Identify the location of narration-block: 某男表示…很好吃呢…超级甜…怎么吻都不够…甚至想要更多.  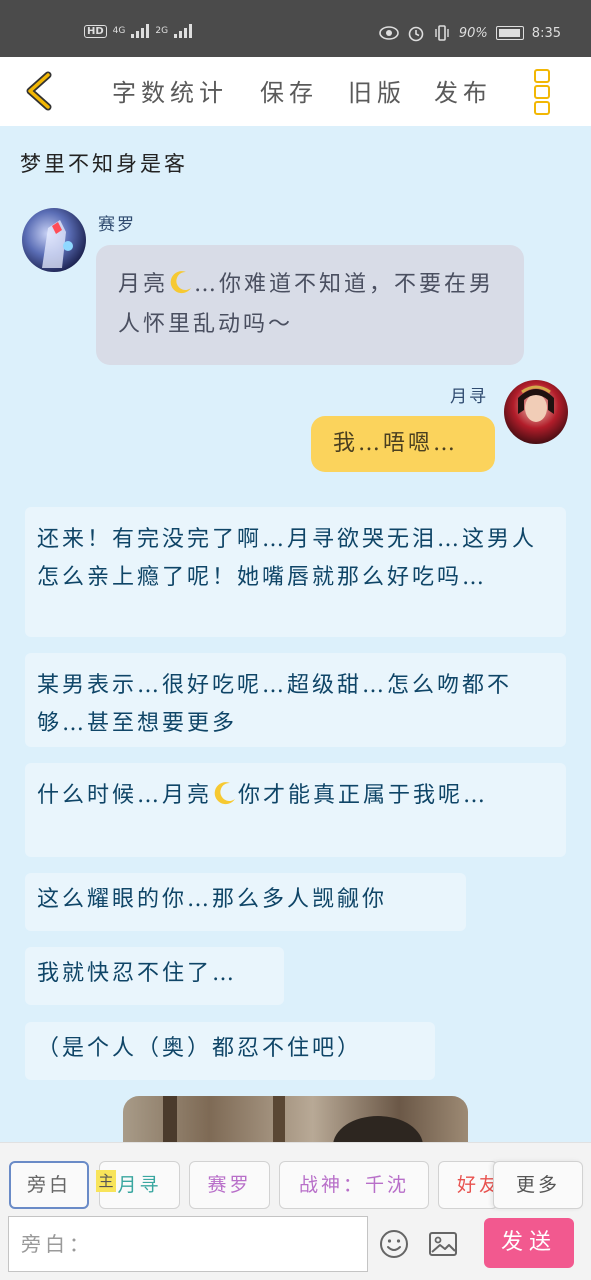
(295, 700).